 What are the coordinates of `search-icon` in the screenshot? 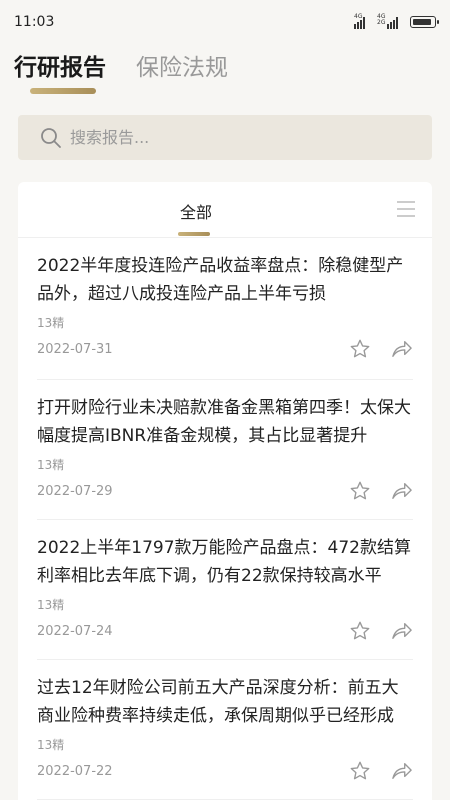 It's located at (51, 137).